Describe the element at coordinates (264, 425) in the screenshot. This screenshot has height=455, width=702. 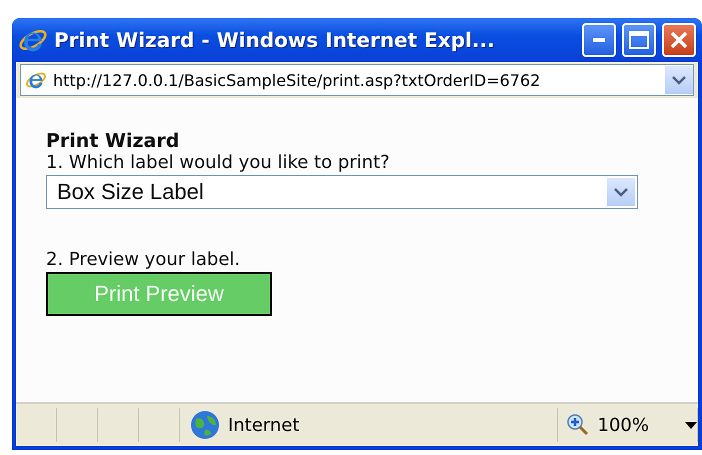
I see `security-zone-text: Internet` at that location.